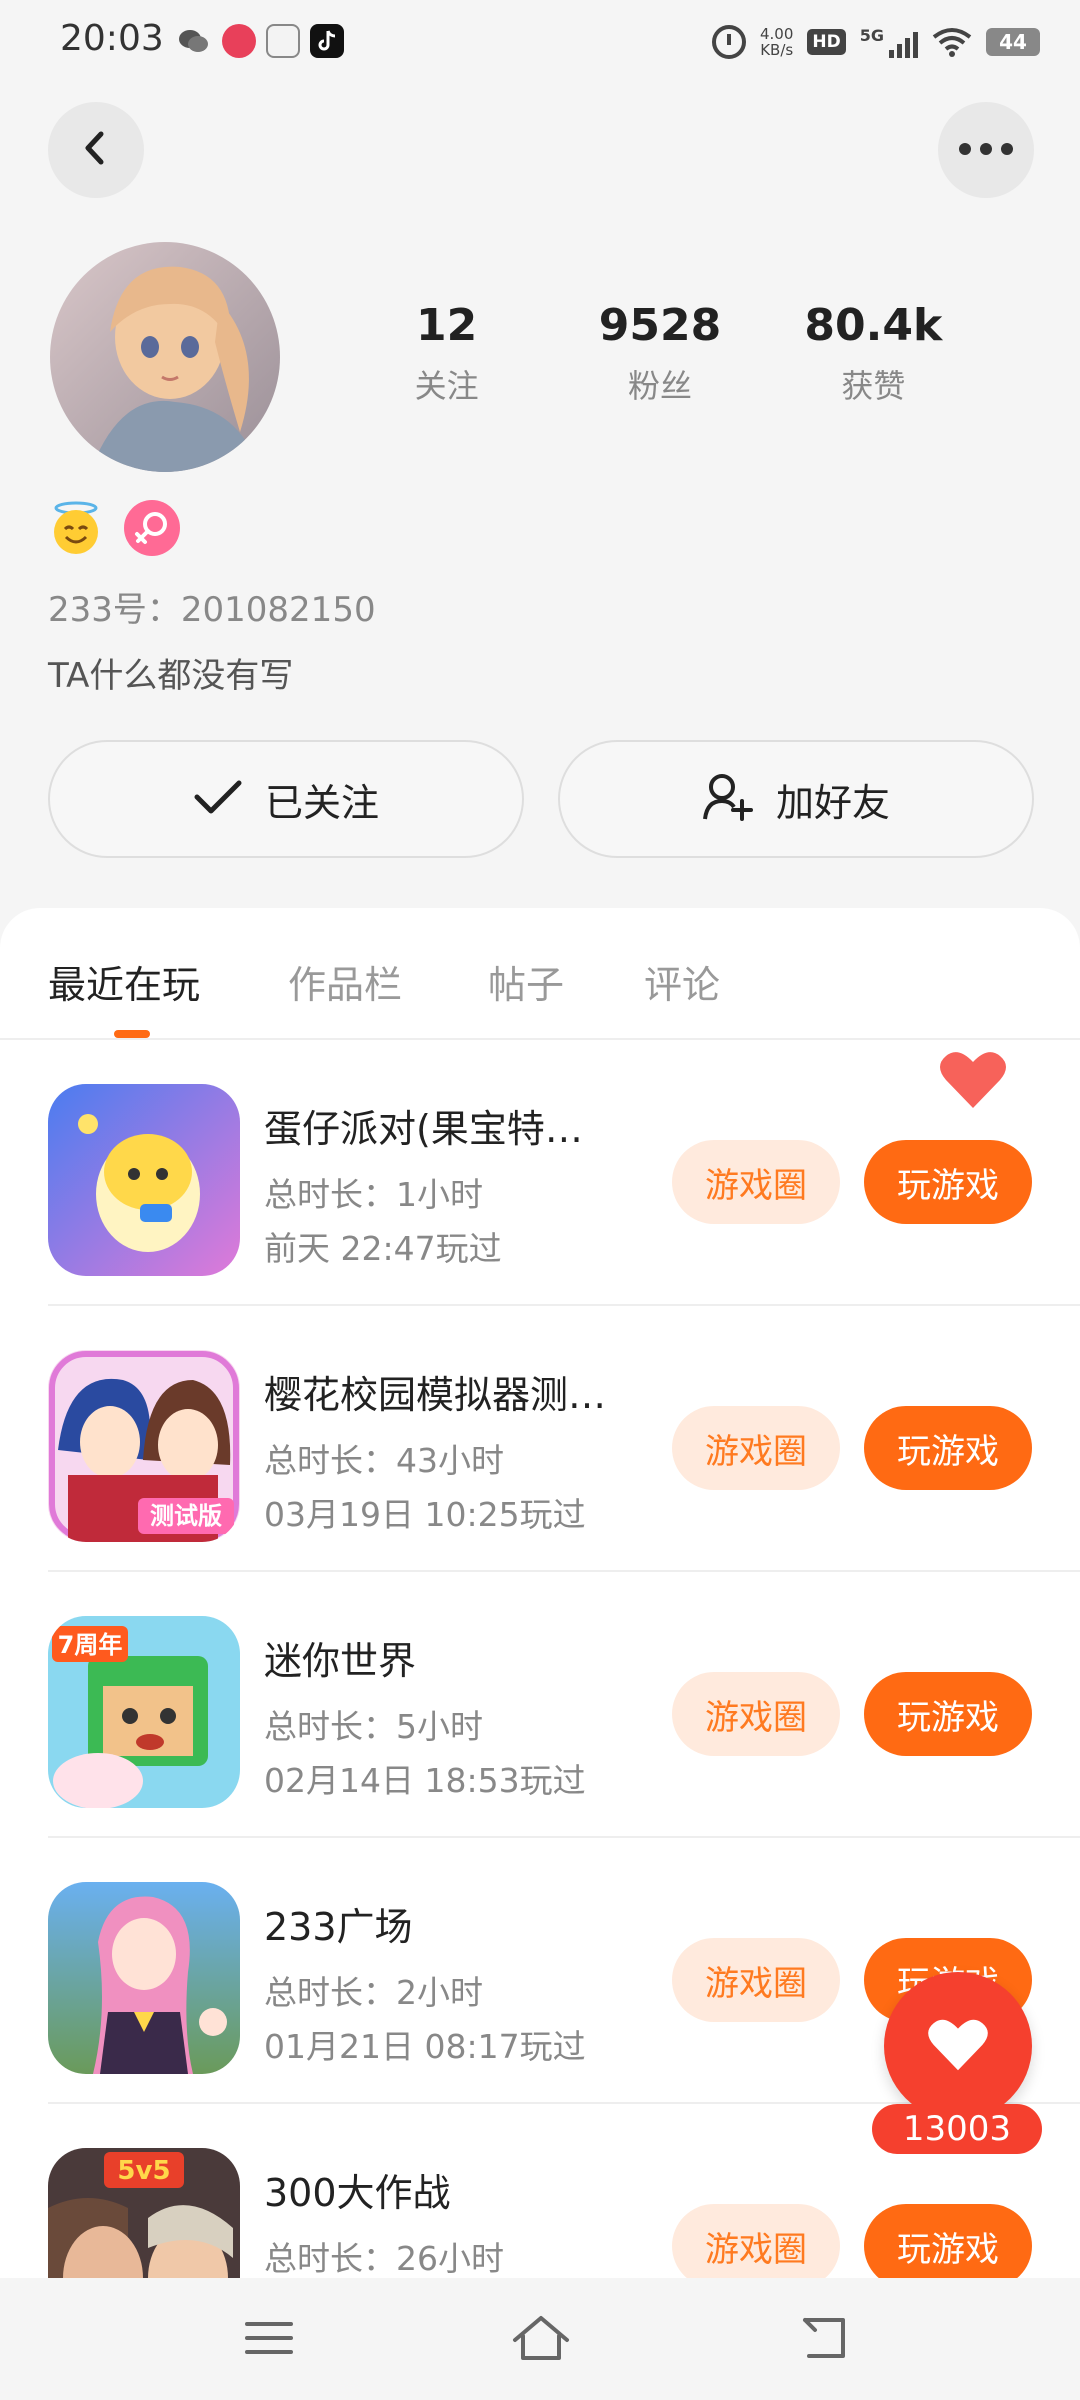  Describe the element at coordinates (957, 2129) in the screenshot. I see `like-count: 13003` at that location.